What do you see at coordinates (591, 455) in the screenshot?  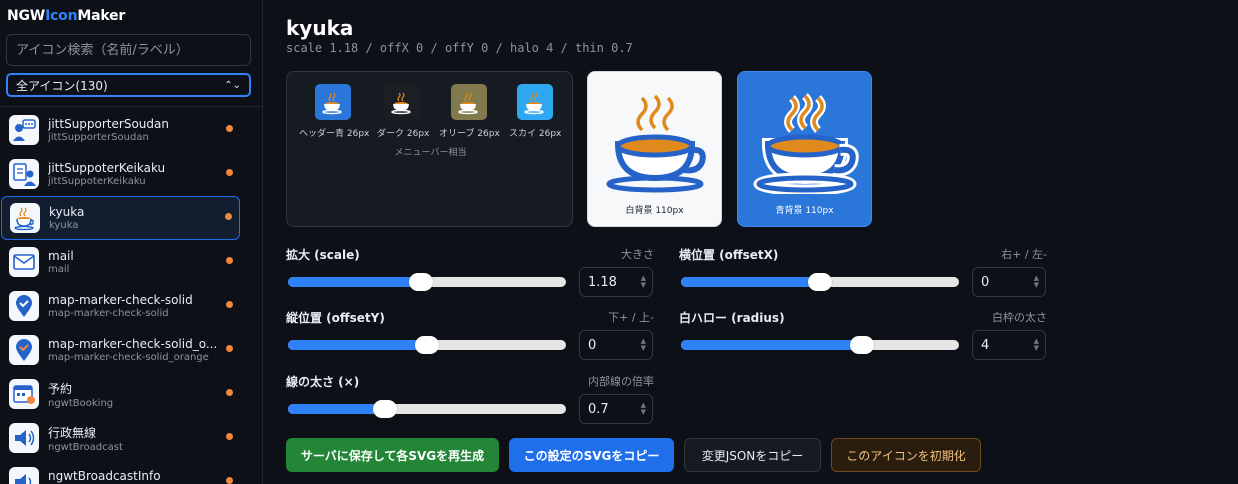 I see `copy-svg-button: この設定のSVGをコピー` at bounding box center [591, 455].